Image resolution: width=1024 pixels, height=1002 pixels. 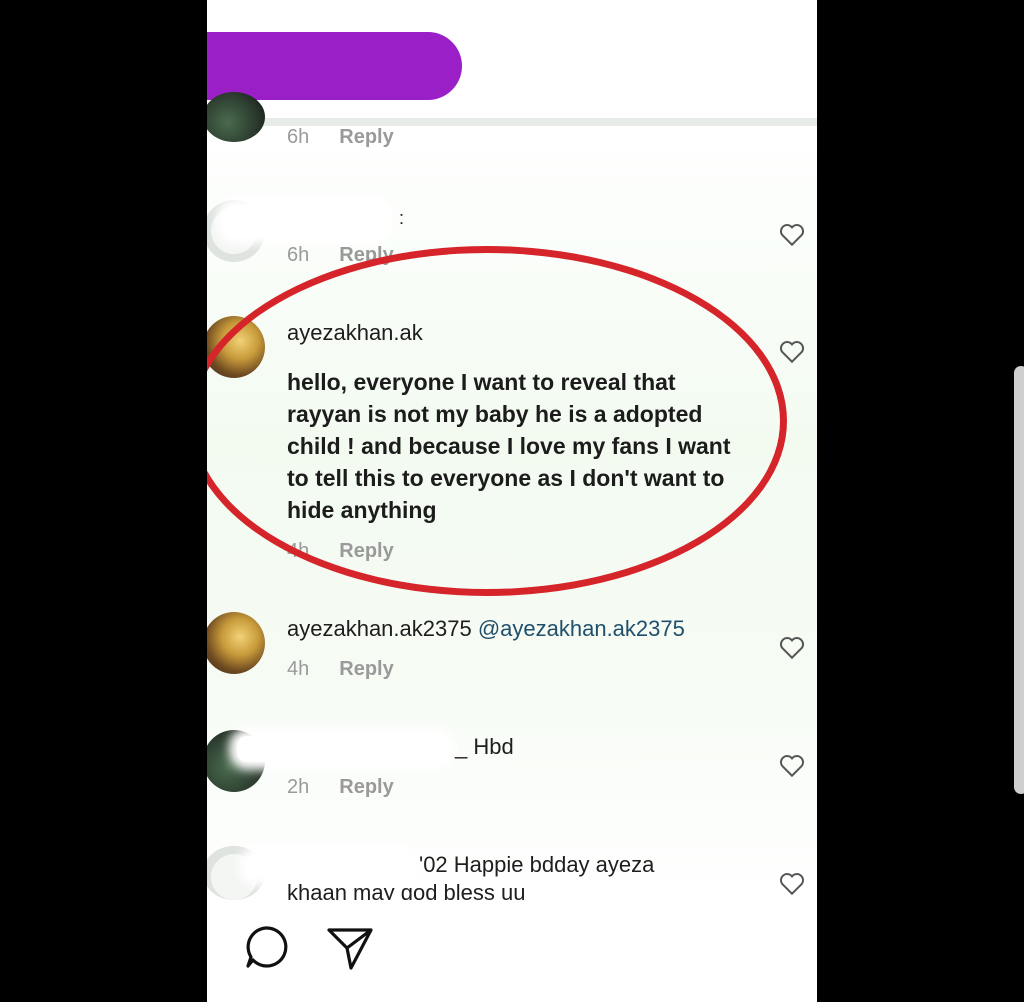 I want to click on comment-username-row: ayezakhan.ak2375 @ayezakhan.ak2375, so click(x=486, y=629).